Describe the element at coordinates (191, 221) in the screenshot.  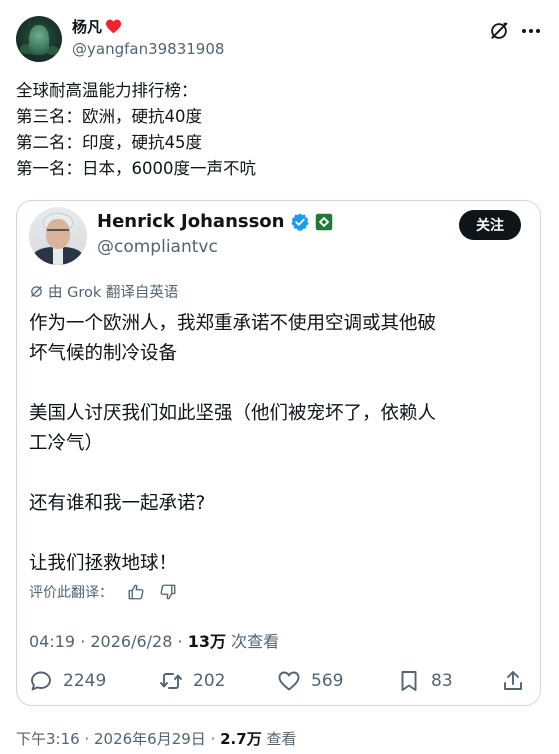
I see `quote-author-name-text: Henrick Johansson` at that location.